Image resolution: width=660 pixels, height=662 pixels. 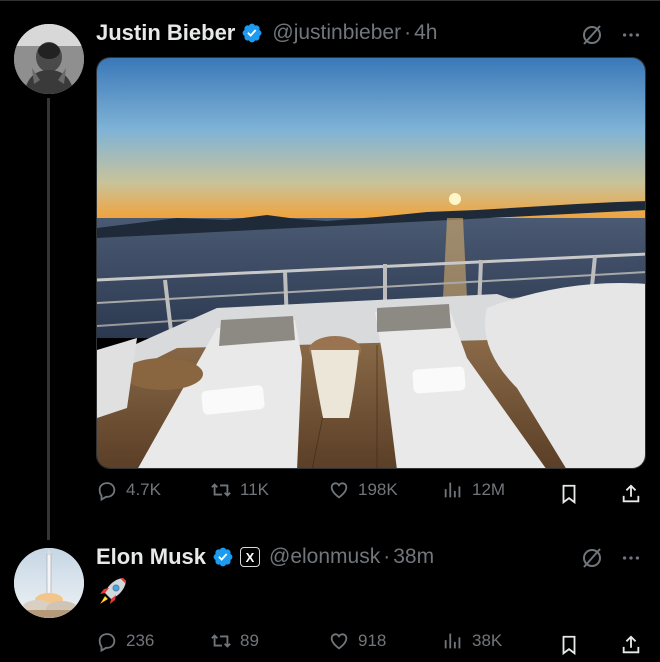 I want to click on views-count: 12M, so click(x=489, y=489).